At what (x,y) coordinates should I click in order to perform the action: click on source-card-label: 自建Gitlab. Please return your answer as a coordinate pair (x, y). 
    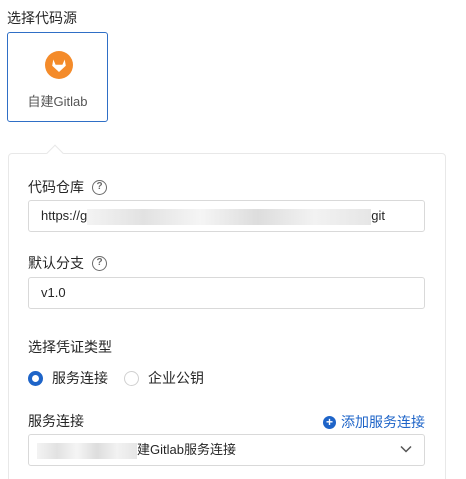
    Looking at the image, I should click on (57, 101).